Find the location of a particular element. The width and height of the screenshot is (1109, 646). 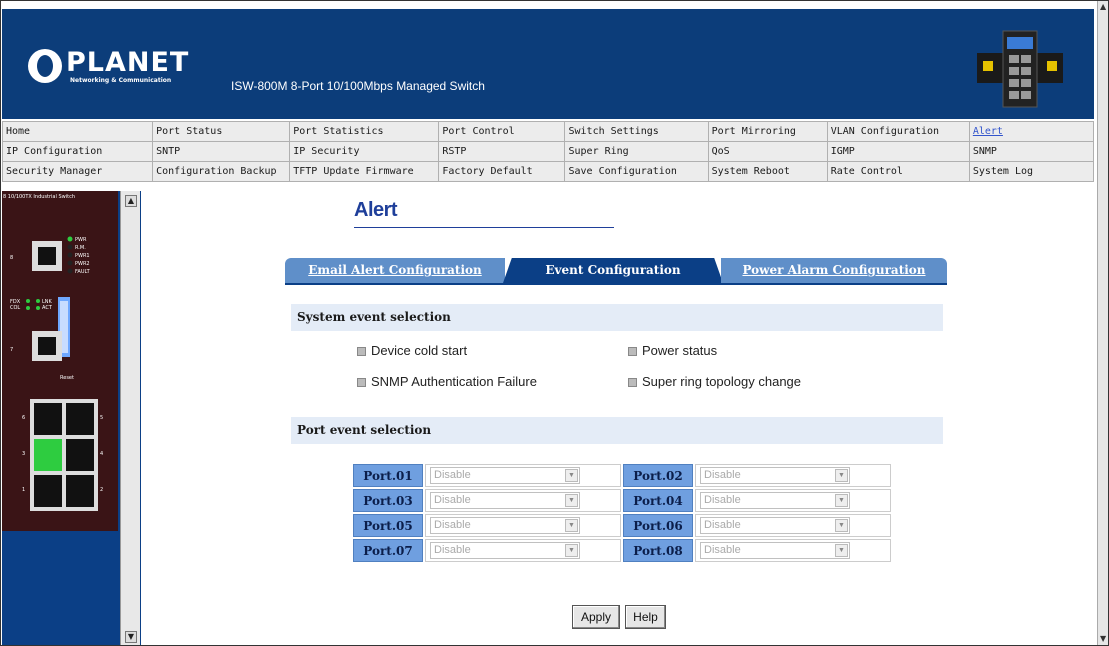

led-label-pwr: PWR is located at coordinates (81, 240).